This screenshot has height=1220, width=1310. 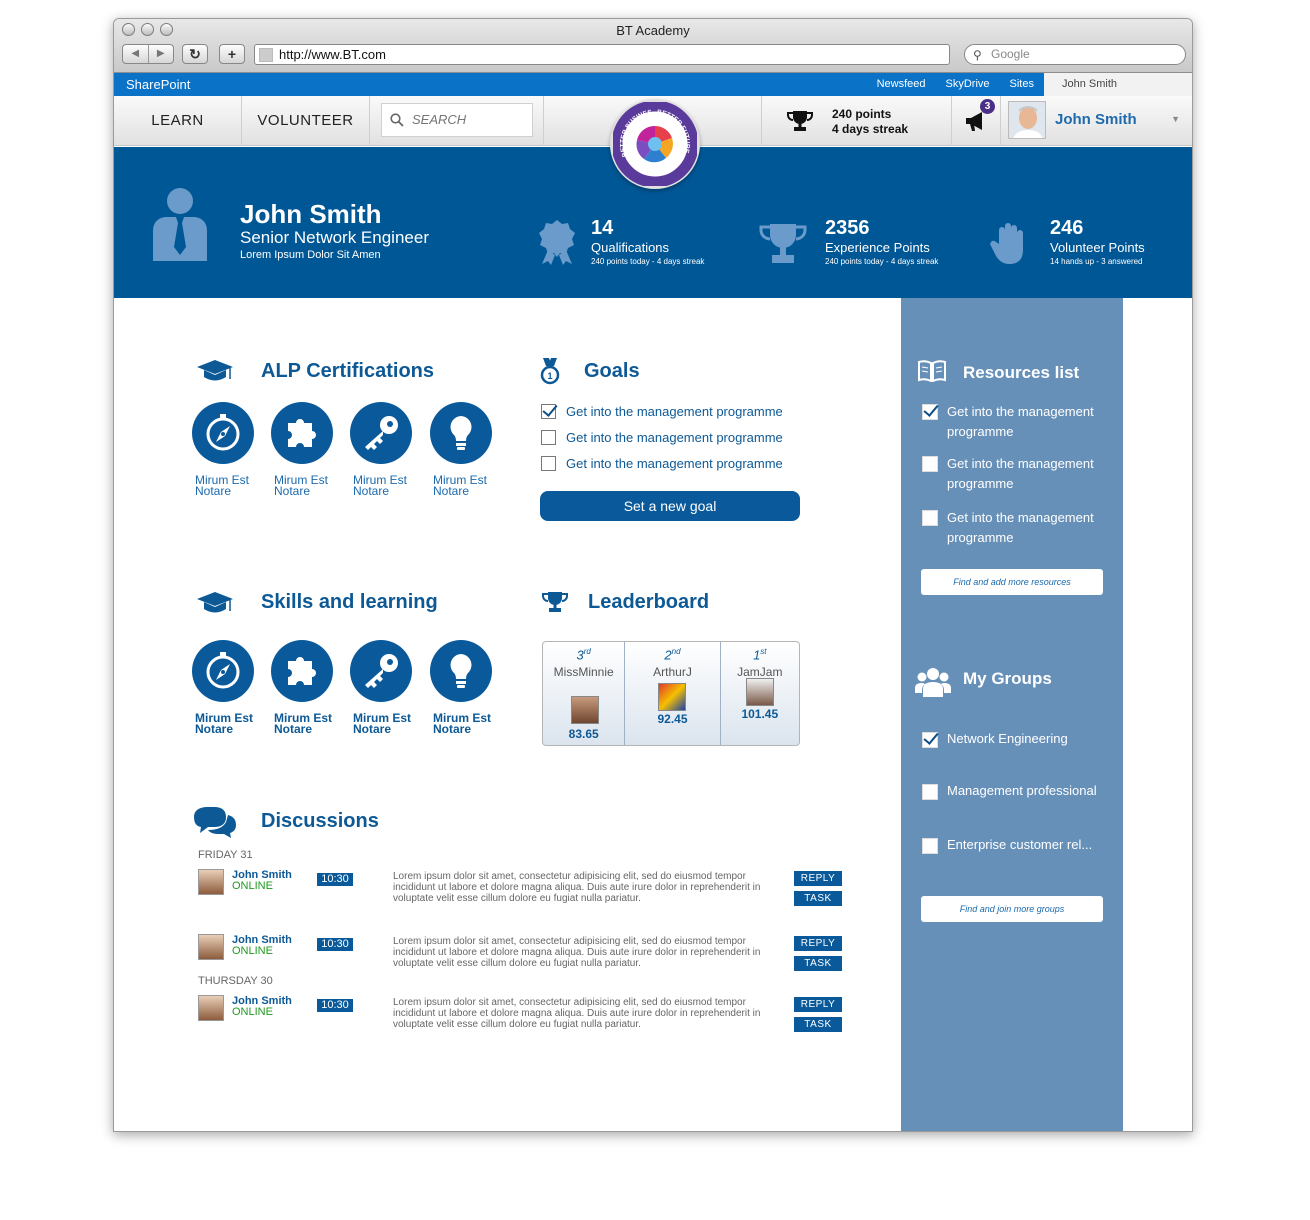 I want to click on leaderboard-entry: 2nd ArthurJ 92.45, so click(x=673, y=693).